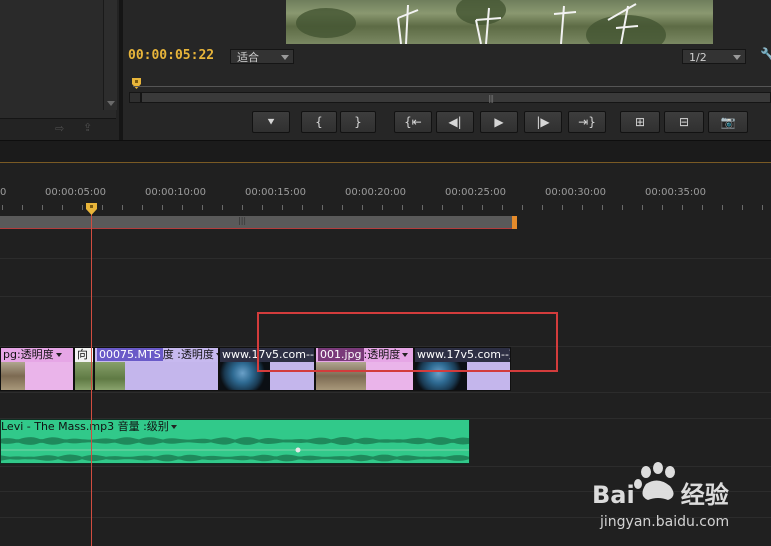 This screenshot has height=546, width=771. I want to click on playhead-timecode: 00:00:05:22, so click(171, 55).